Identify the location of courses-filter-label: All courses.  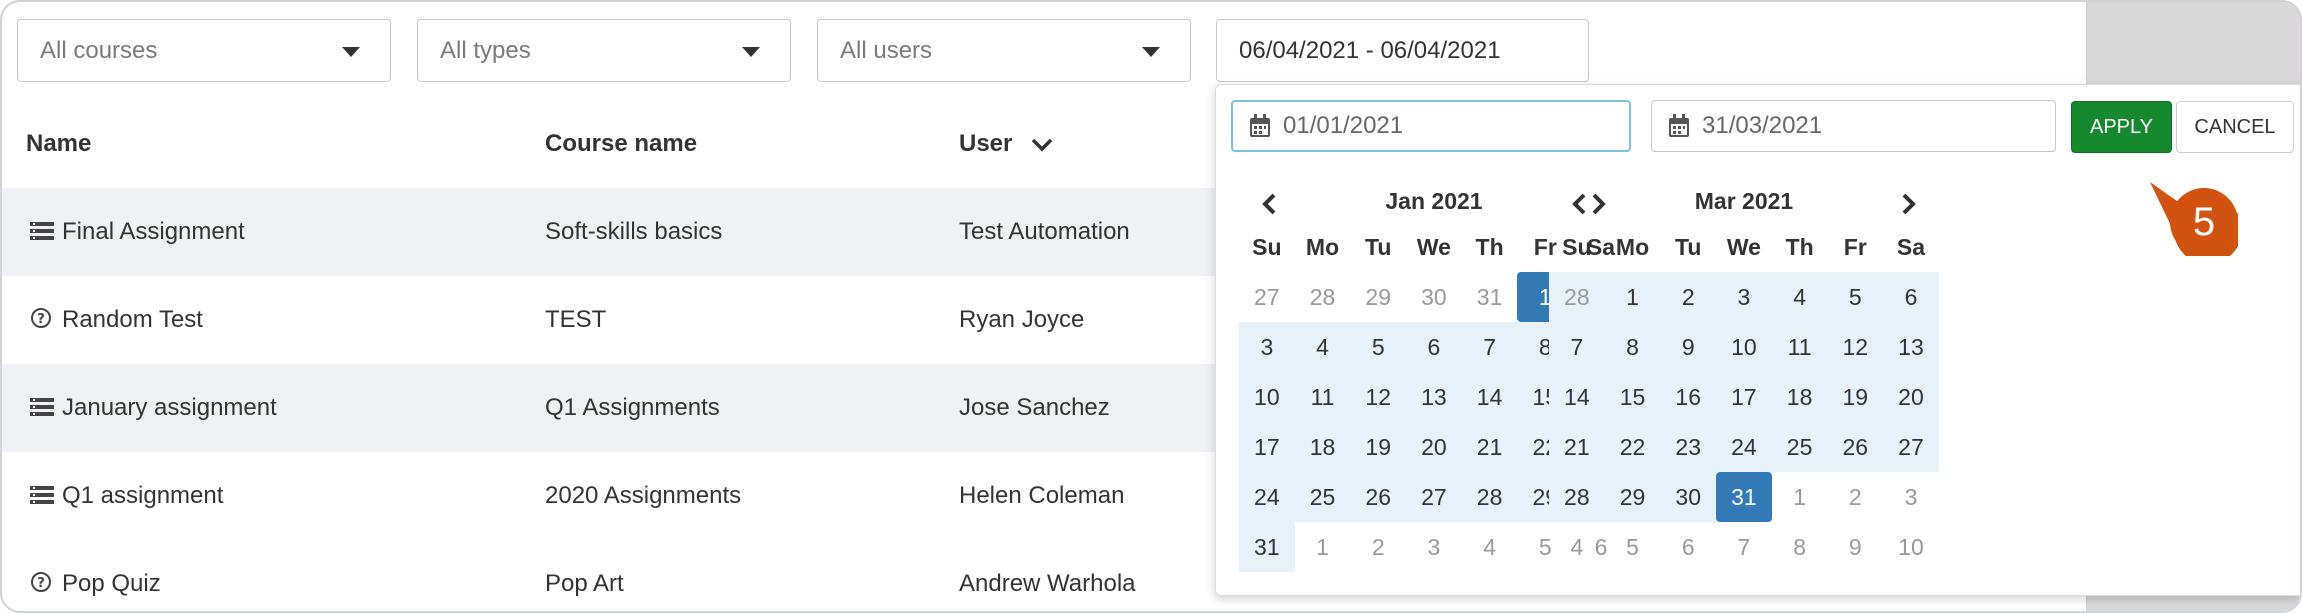
(99, 50).